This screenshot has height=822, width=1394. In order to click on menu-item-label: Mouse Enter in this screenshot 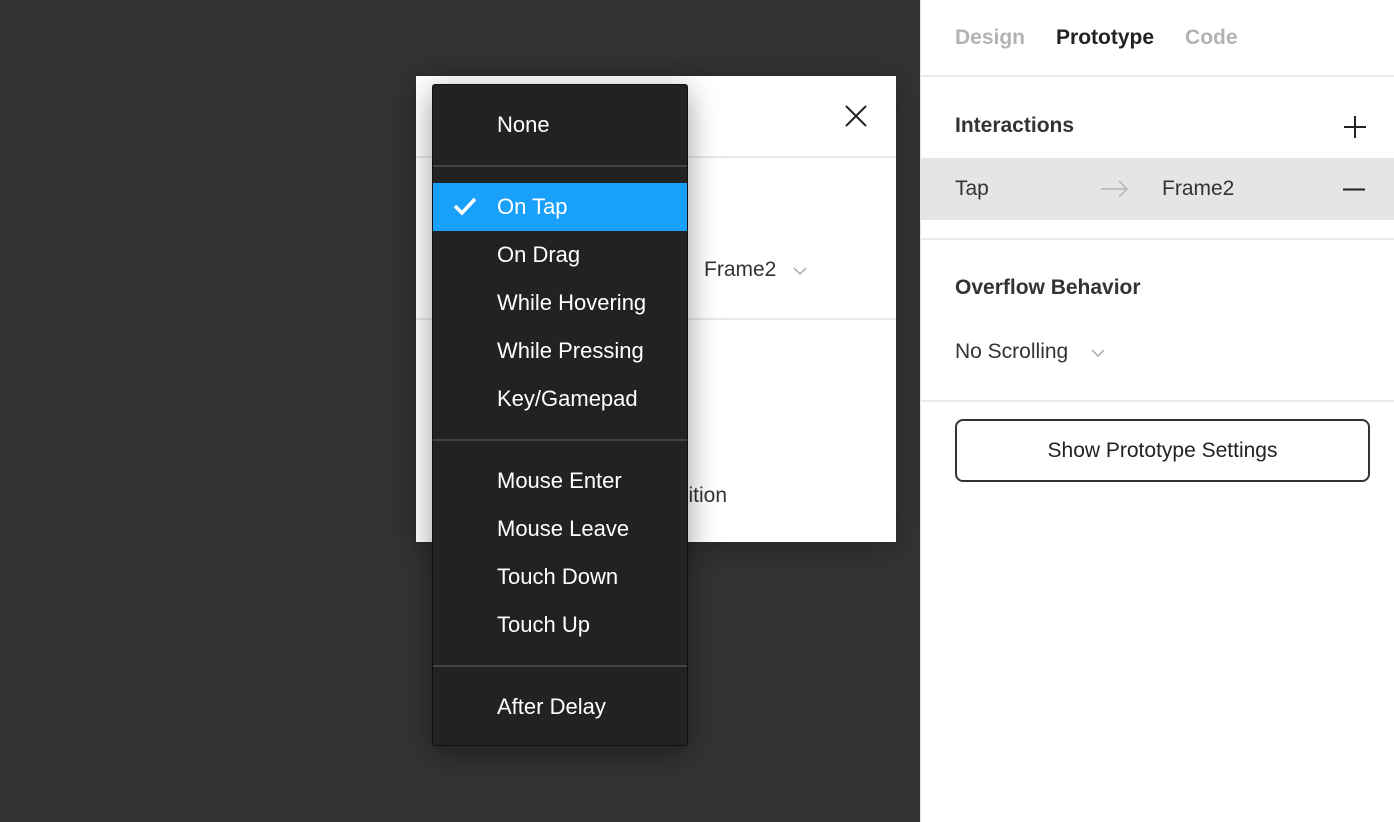, I will do `click(559, 480)`.